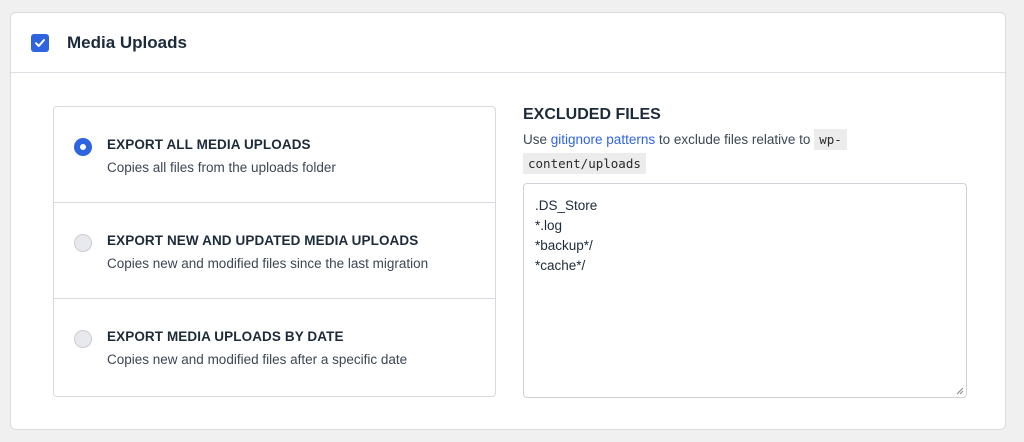 The width and height of the screenshot is (1024, 442). I want to click on gitignore-patterns-link: gitignore patterns, so click(603, 139).